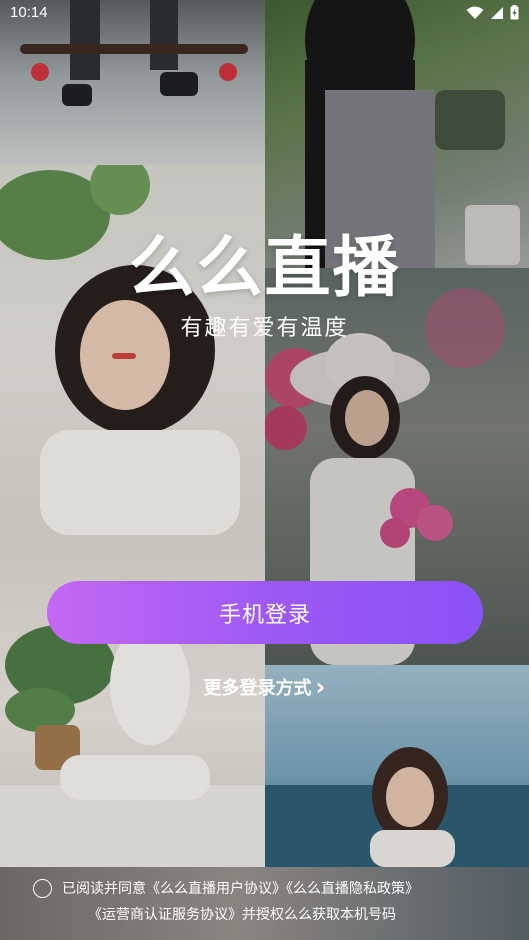 This screenshot has height=940, width=529. I want to click on agreement-line-1: 已阅读并同意《么么直播用户协议》《么么直播隐私政策》, so click(264, 889).